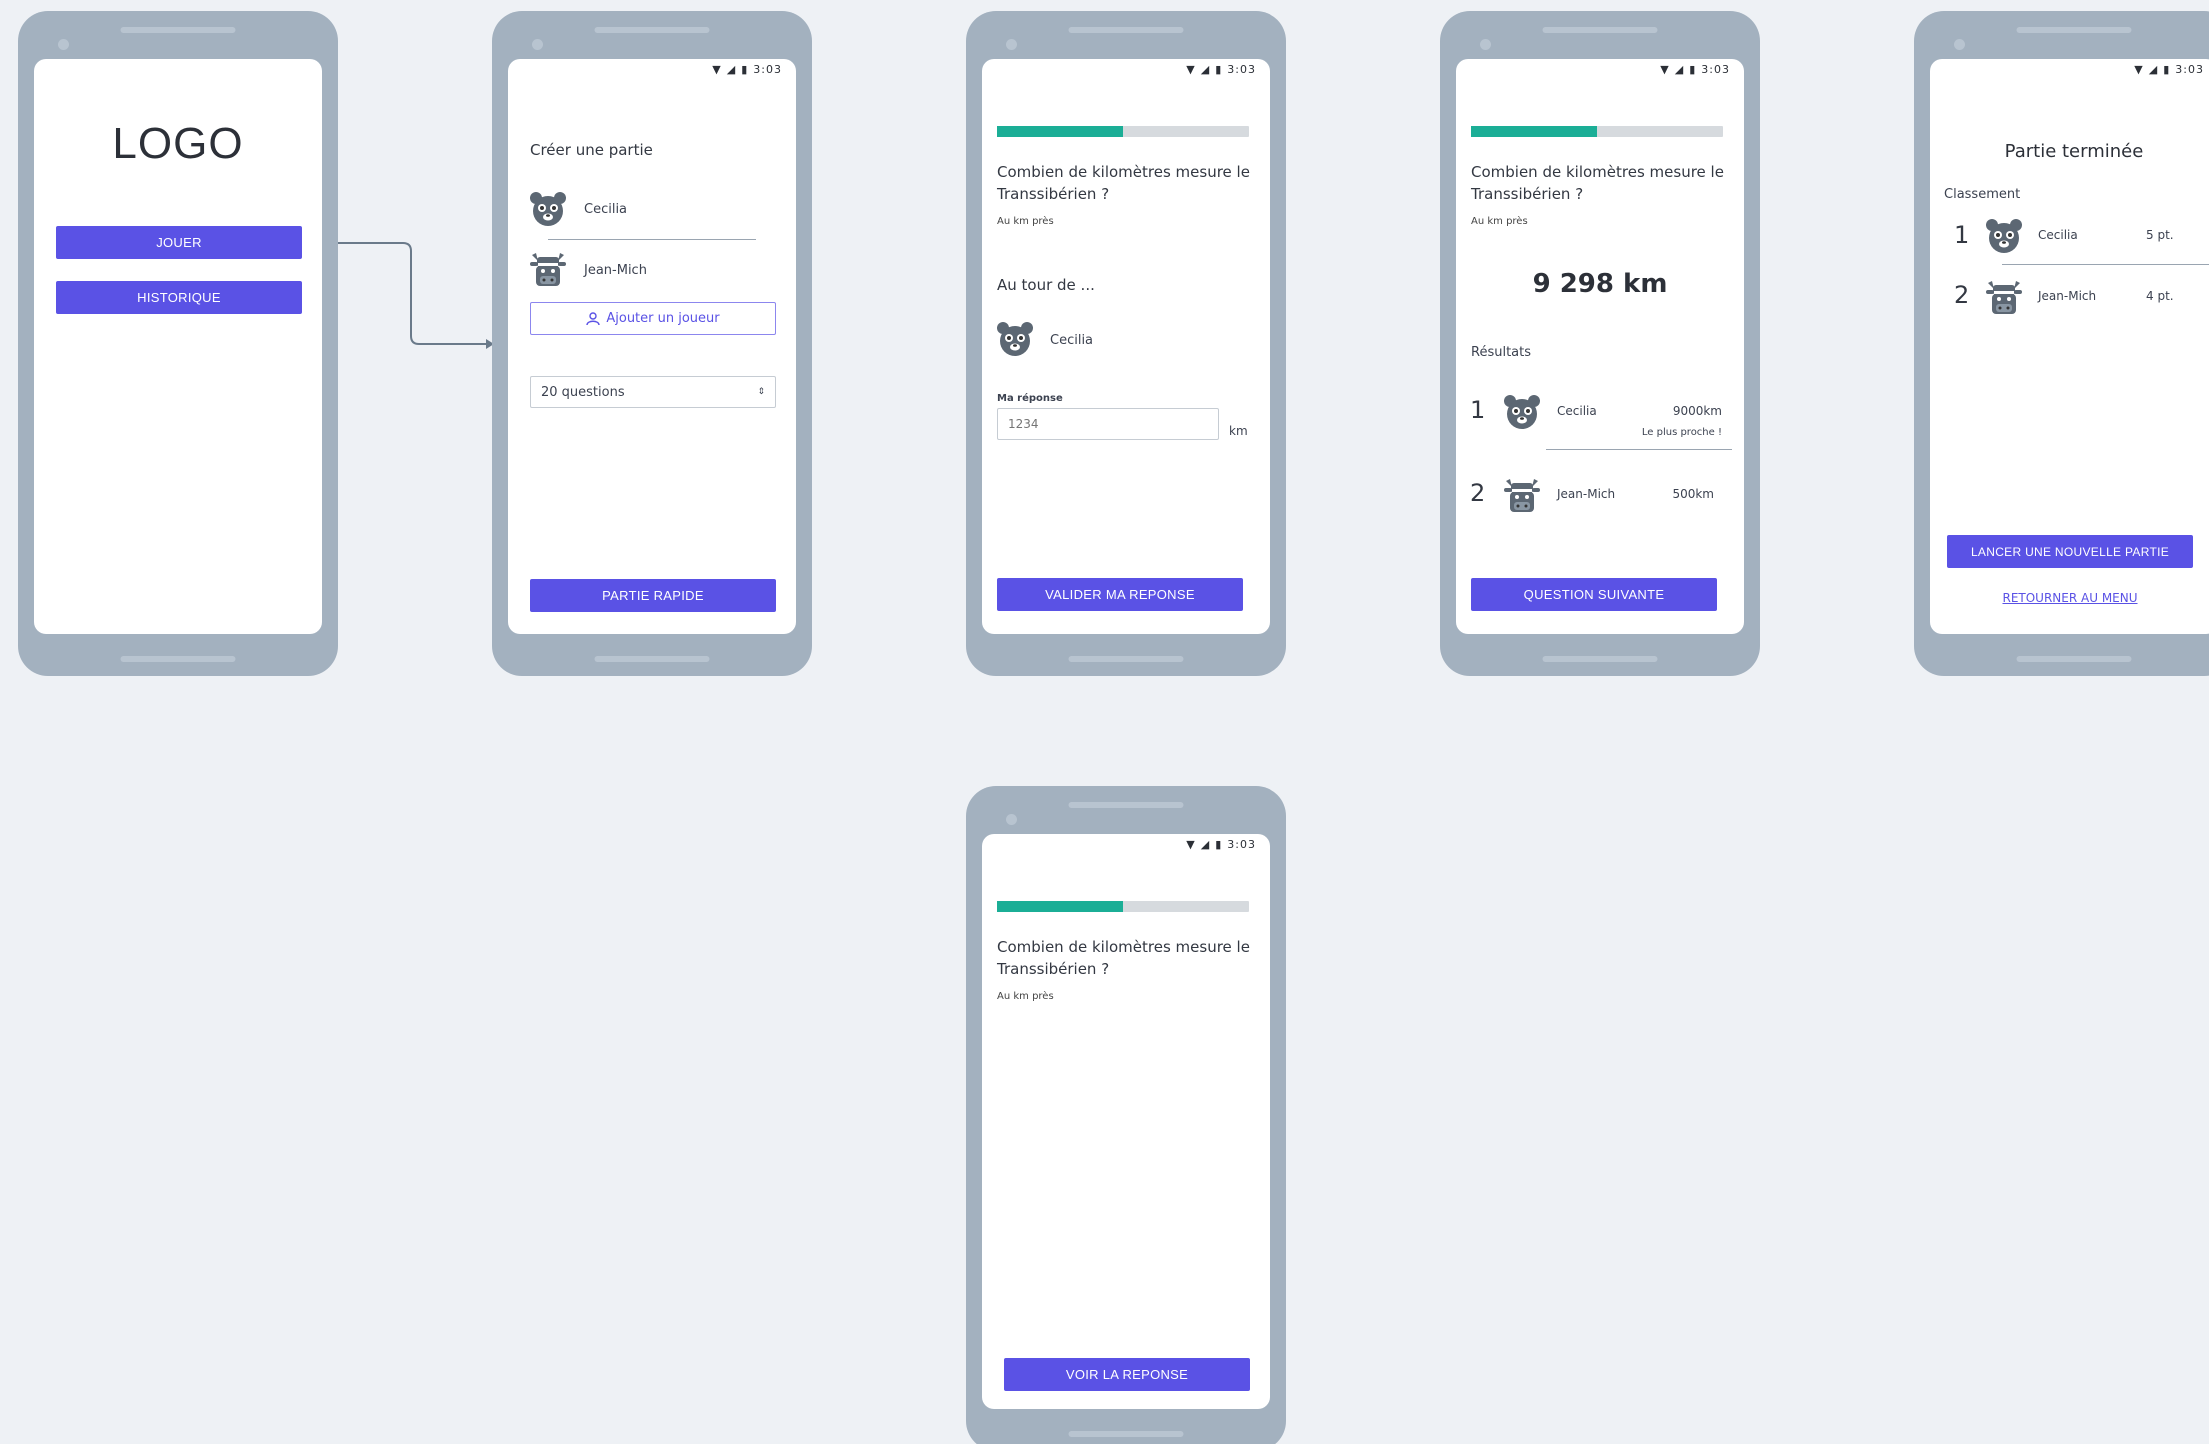 The height and width of the screenshot is (1444, 2209). What do you see at coordinates (2067, 296) in the screenshot?
I see `ranking-name: Jean-Mich` at bounding box center [2067, 296].